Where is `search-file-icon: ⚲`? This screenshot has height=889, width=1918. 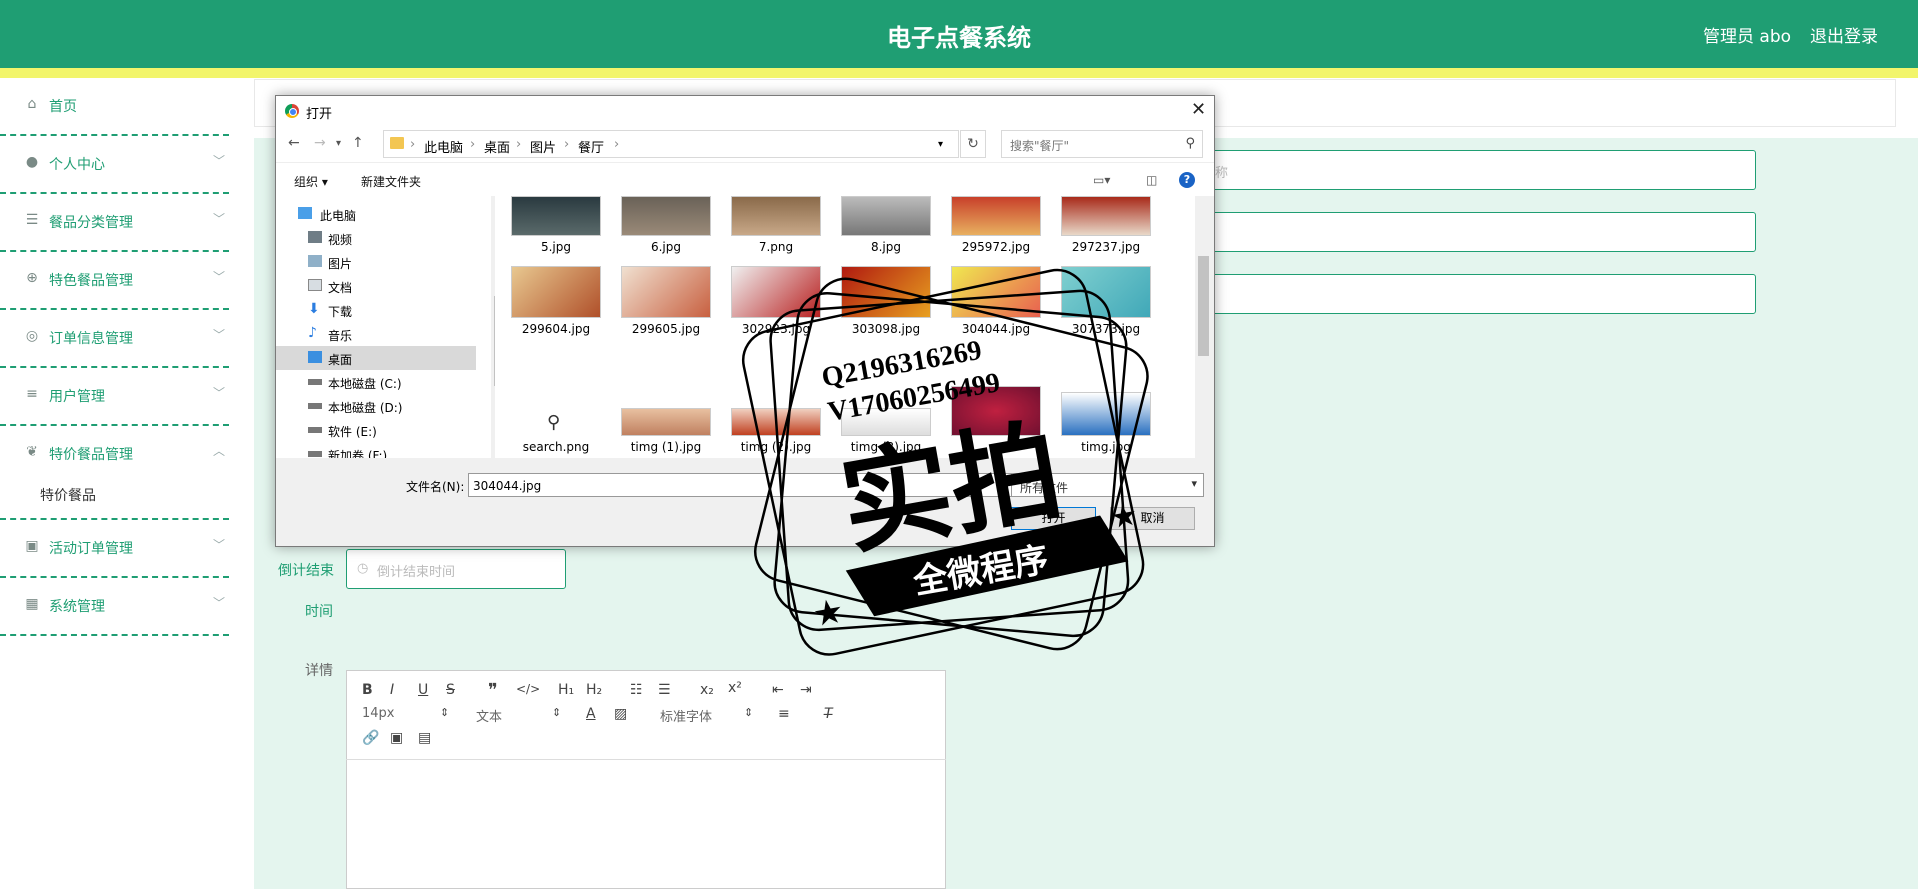 search-file-icon: ⚲ is located at coordinates (553, 422).